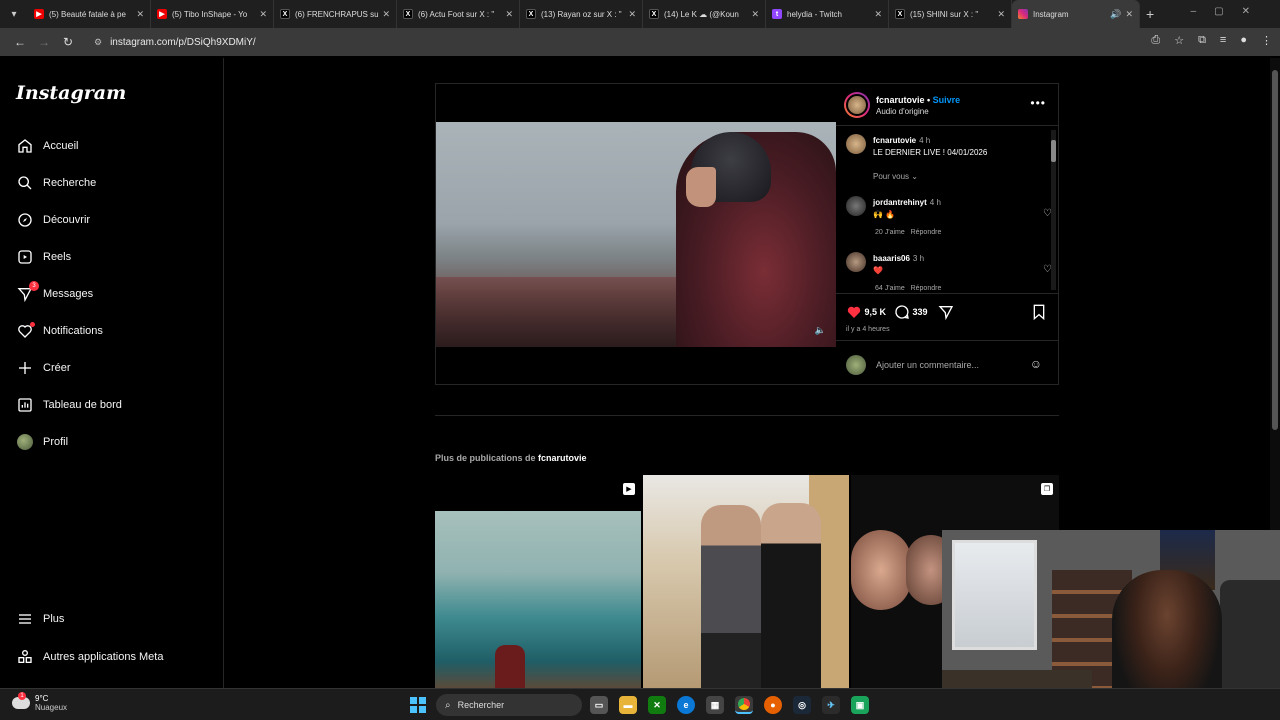  What do you see at coordinates (628, 705) in the screenshot?
I see `file-explorer-icon: ▬` at bounding box center [628, 705].